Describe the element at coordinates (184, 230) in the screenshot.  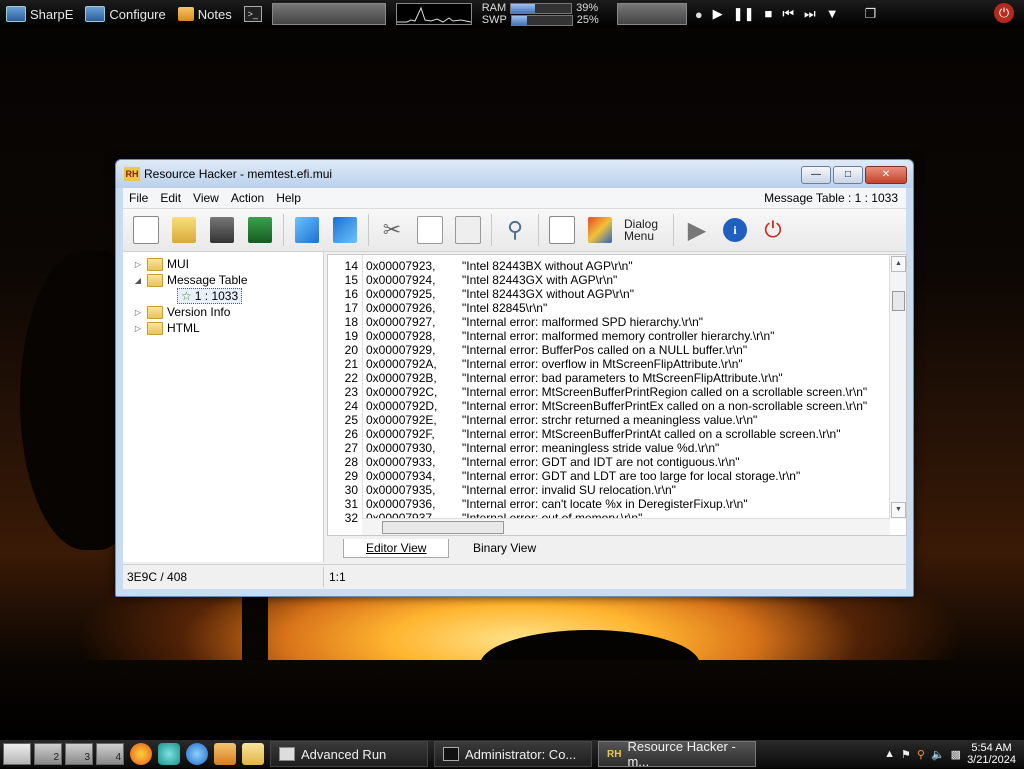
I see `open-button` at that location.